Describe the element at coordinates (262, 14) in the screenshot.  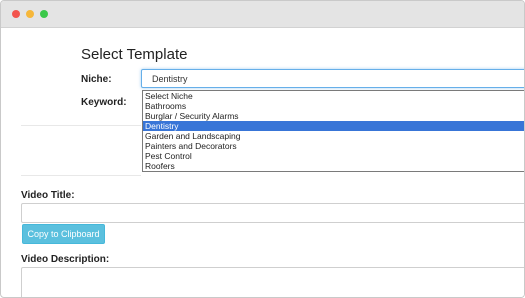
I see `window-titlebar` at that location.